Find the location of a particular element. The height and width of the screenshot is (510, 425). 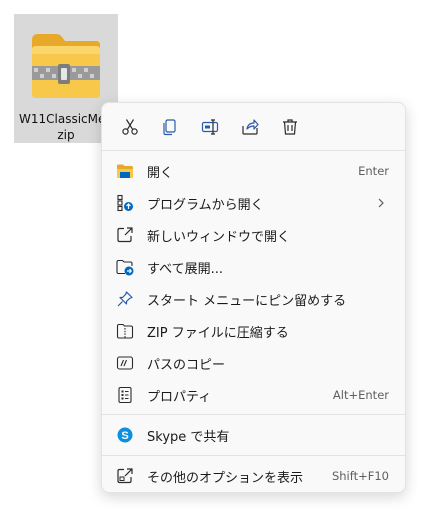

menu-item-pin-start: スタート メニューにピン留めする is located at coordinates (253, 299).